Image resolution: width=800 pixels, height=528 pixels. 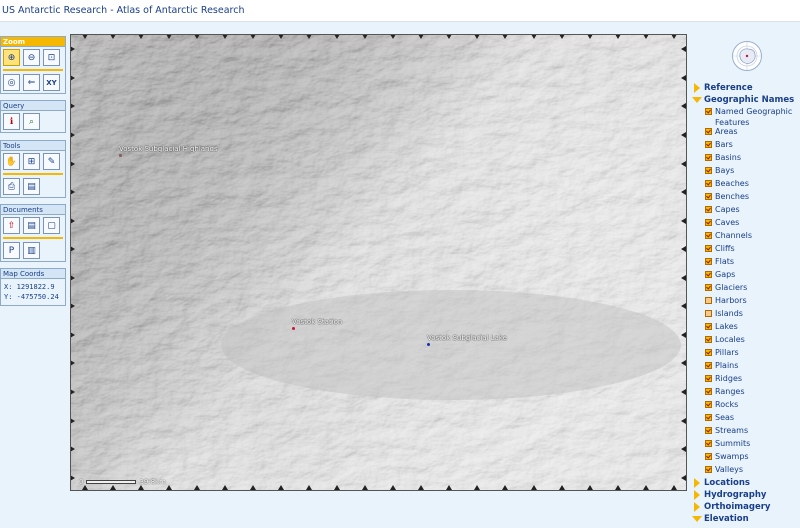 What do you see at coordinates (745, 431) in the screenshot?
I see `layer-item: Streams` at bounding box center [745, 431].